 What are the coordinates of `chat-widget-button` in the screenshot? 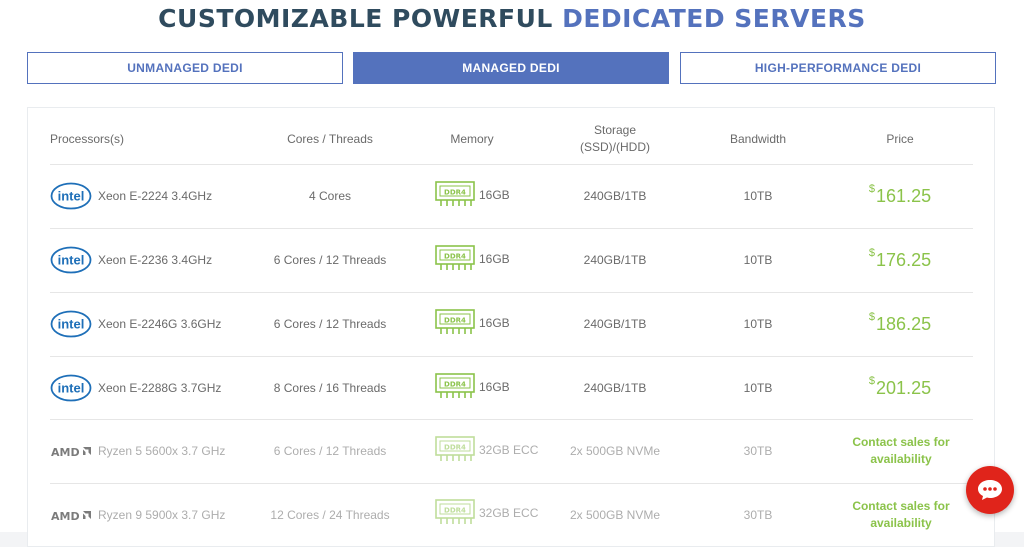 It's located at (990, 490).